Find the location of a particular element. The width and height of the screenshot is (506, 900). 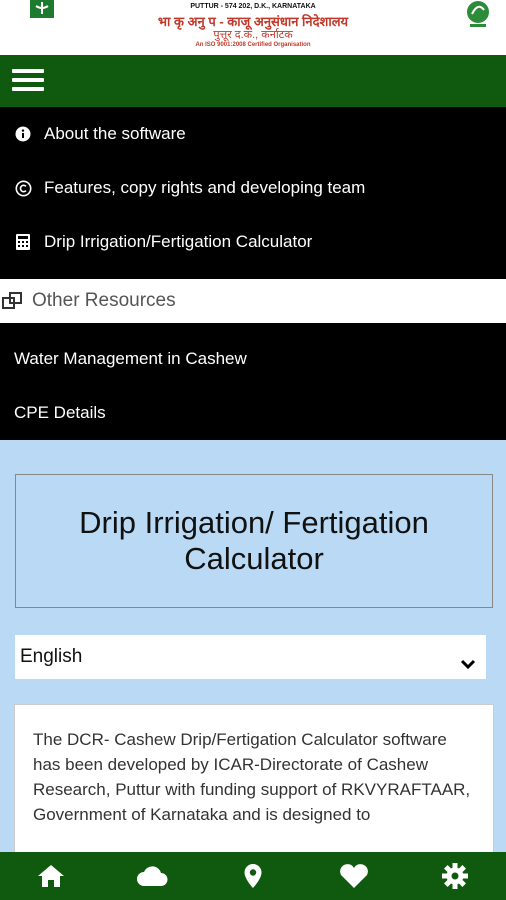

menu-item-label: About the software is located at coordinates (115, 133).